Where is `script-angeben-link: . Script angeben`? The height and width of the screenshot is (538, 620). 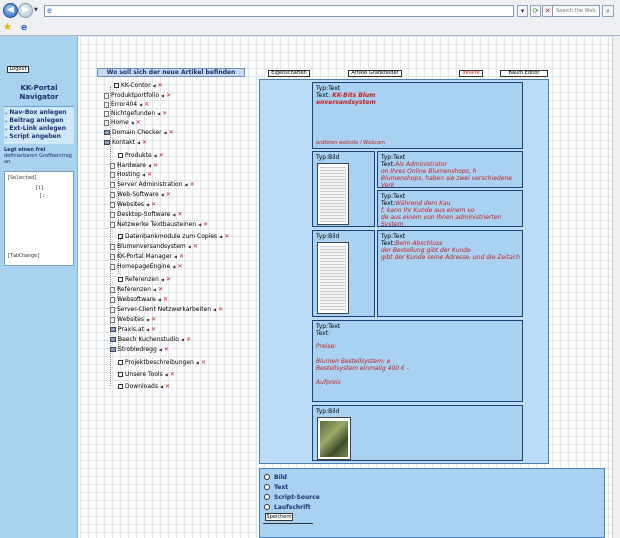 script-angeben-link: . Script angeben is located at coordinates (39, 137).